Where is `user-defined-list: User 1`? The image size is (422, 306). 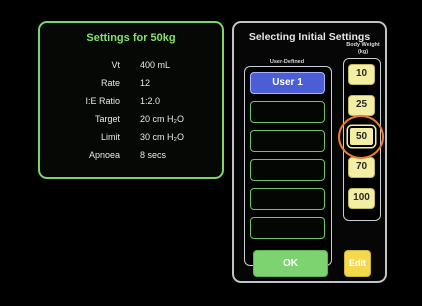
user-defined-list: User 1 is located at coordinates (288, 166).